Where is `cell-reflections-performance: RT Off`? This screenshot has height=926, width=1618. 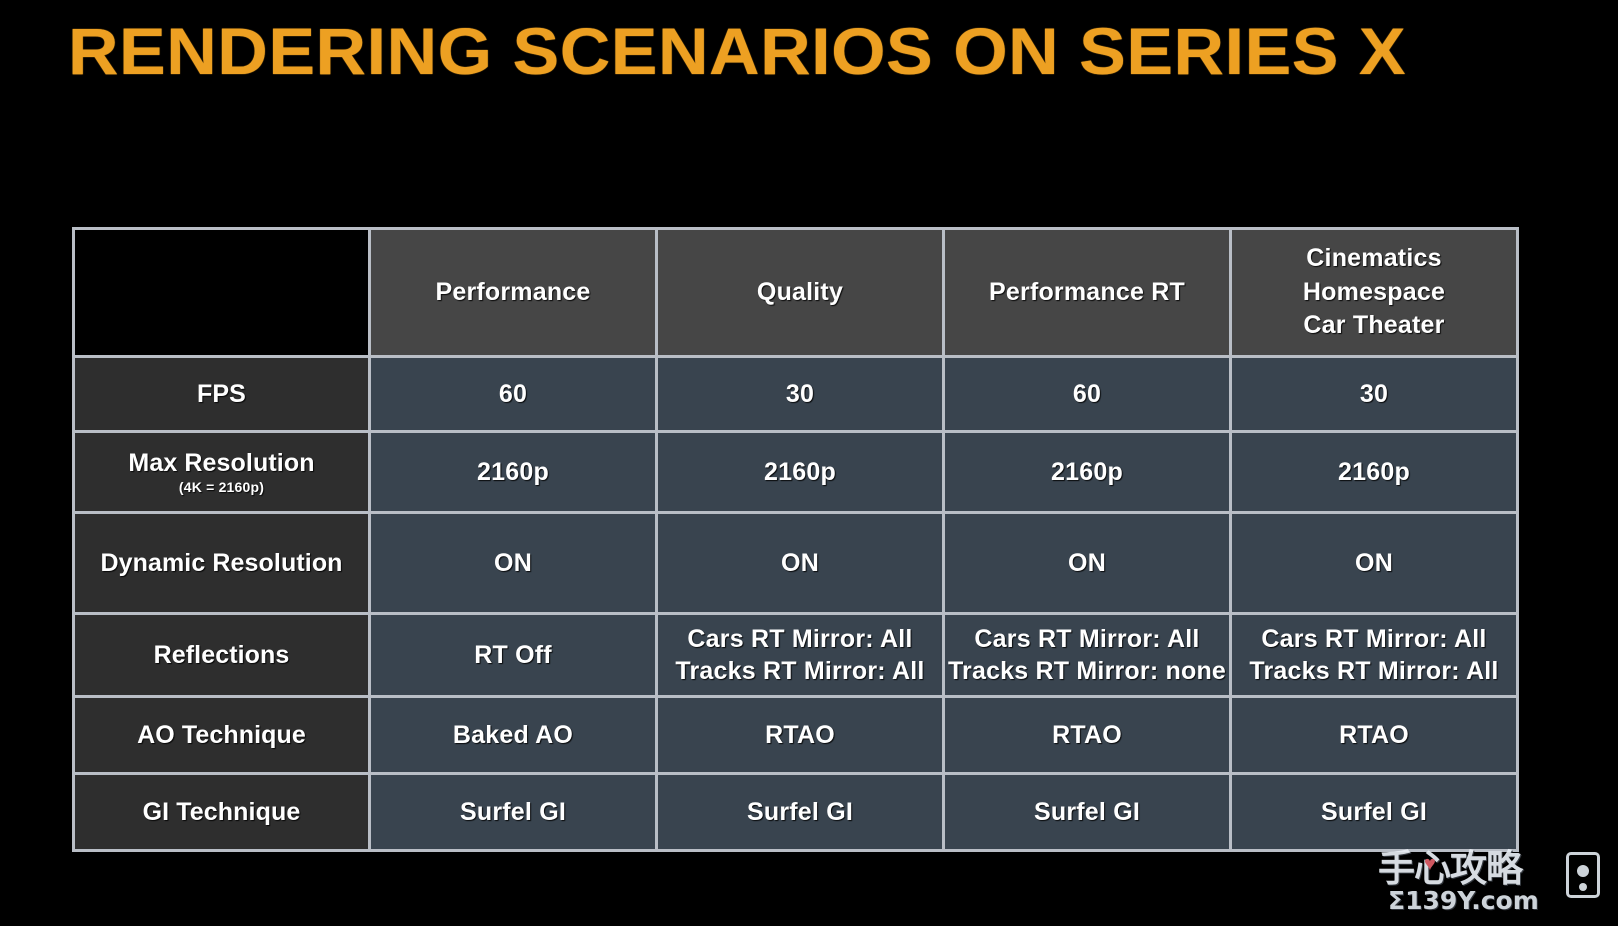 cell-reflections-performance: RT Off is located at coordinates (513, 655).